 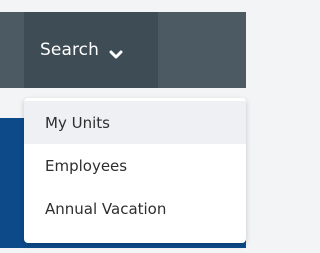 I want to click on search-menu-button: Search, so click(x=91, y=50).